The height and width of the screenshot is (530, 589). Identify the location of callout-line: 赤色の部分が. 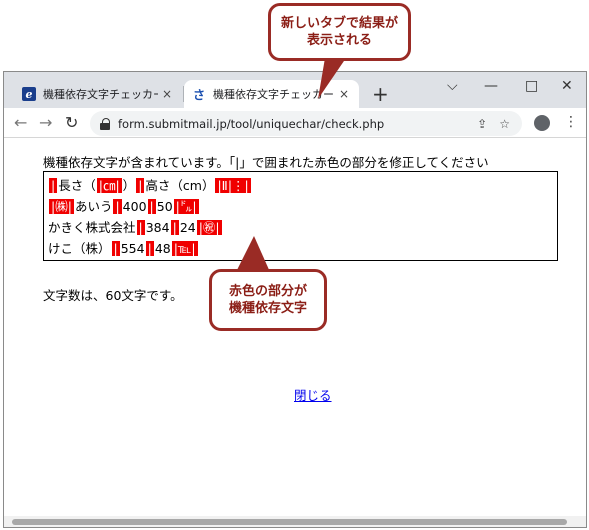
(267, 291).